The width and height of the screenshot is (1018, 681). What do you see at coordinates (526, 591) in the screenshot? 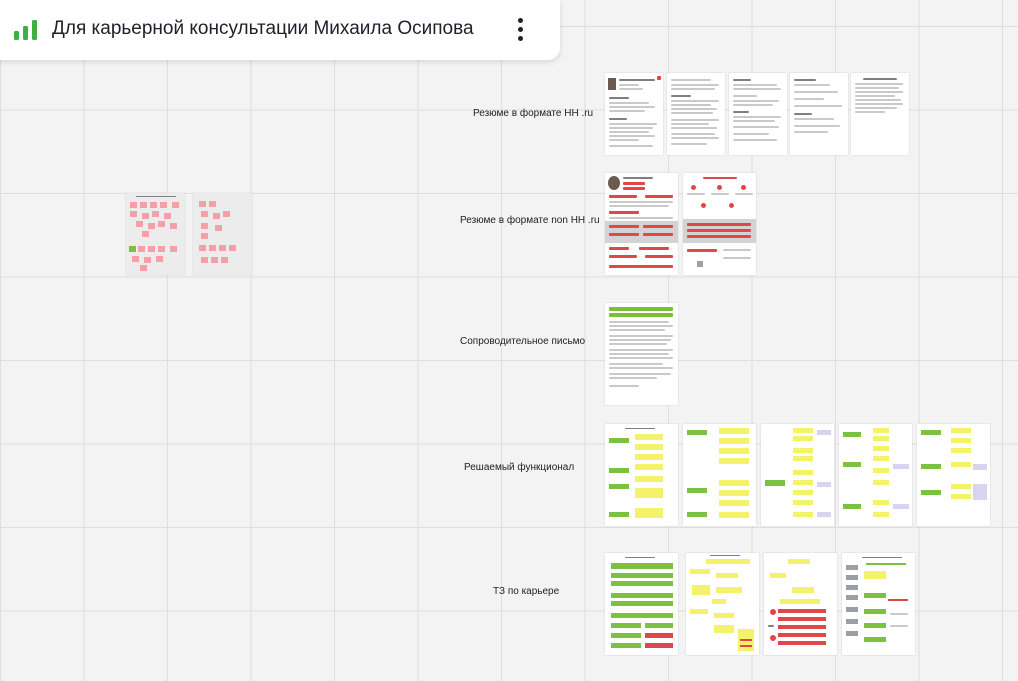
I see `section-label-tz: ТЗ по карьере` at bounding box center [526, 591].